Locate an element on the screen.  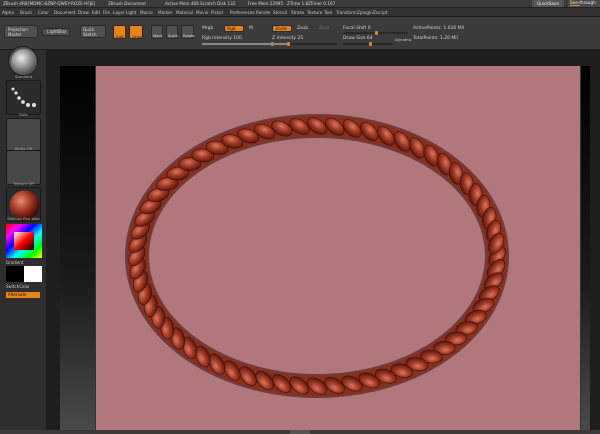
gradient-label: Gradient is located at coordinates (14, 262).